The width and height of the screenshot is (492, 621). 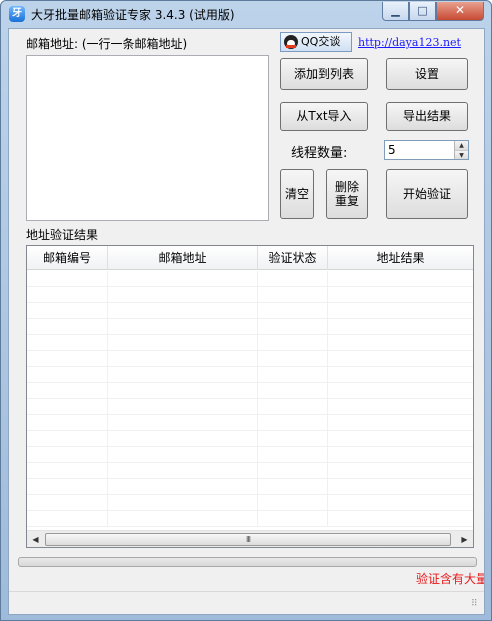 I want to click on column-header-id: 邮箱编号, so click(x=67, y=258).